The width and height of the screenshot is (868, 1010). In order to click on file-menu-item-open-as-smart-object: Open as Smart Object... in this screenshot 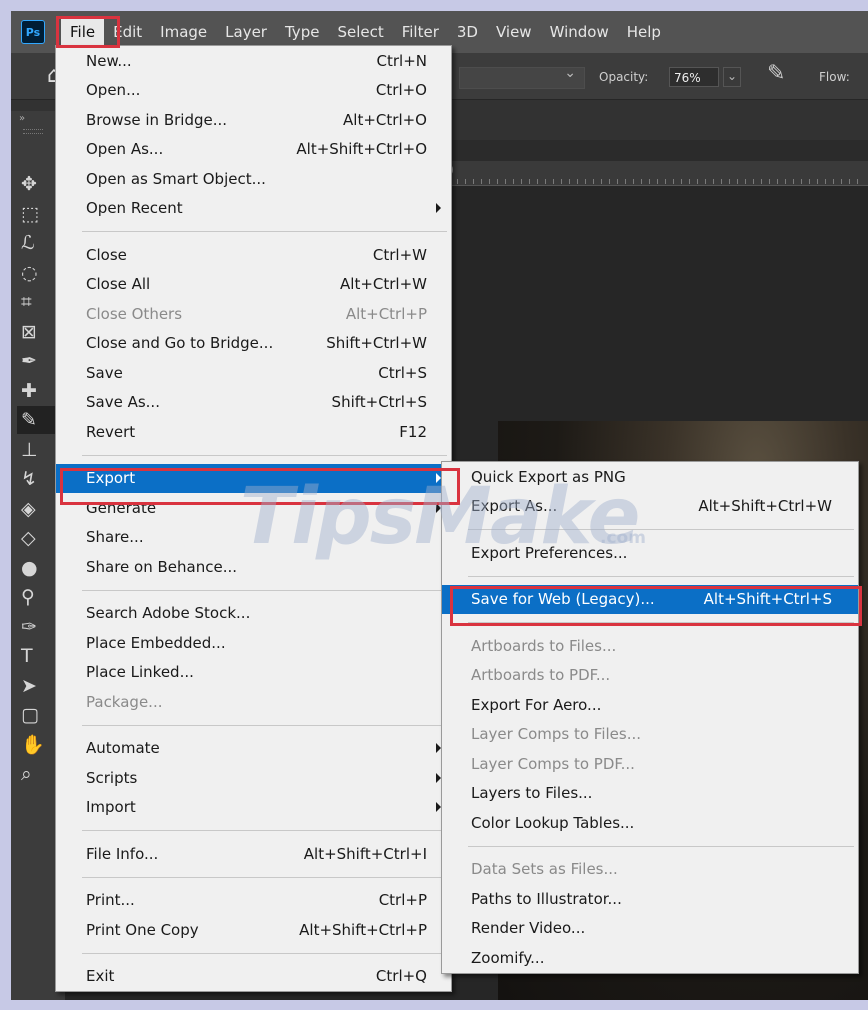, I will do `click(253, 179)`.